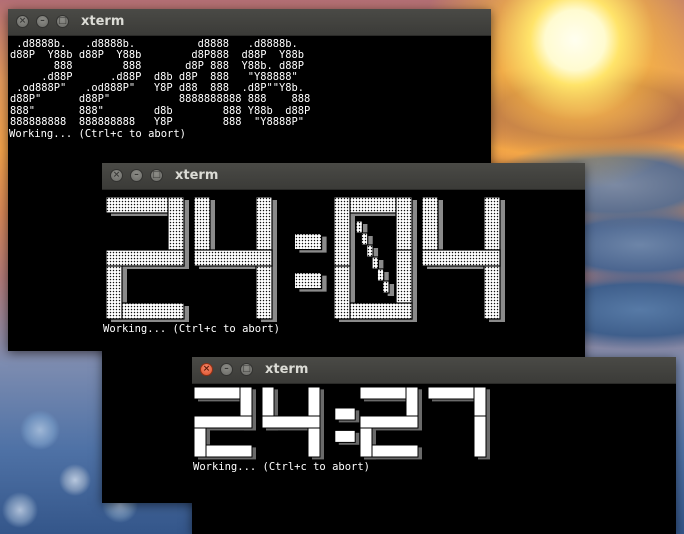 The height and width of the screenshot is (534, 684). I want to click on big-clock, so click(435, 424).